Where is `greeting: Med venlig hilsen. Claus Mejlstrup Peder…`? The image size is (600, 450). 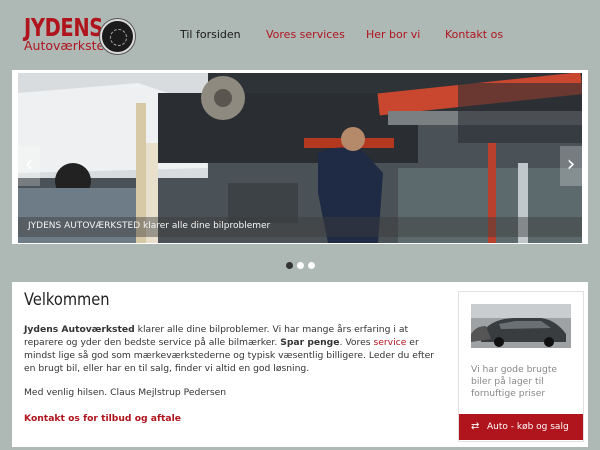 greeting: Med venlig hilsen. Claus Mejlstrup Peder… is located at coordinates (125, 392).